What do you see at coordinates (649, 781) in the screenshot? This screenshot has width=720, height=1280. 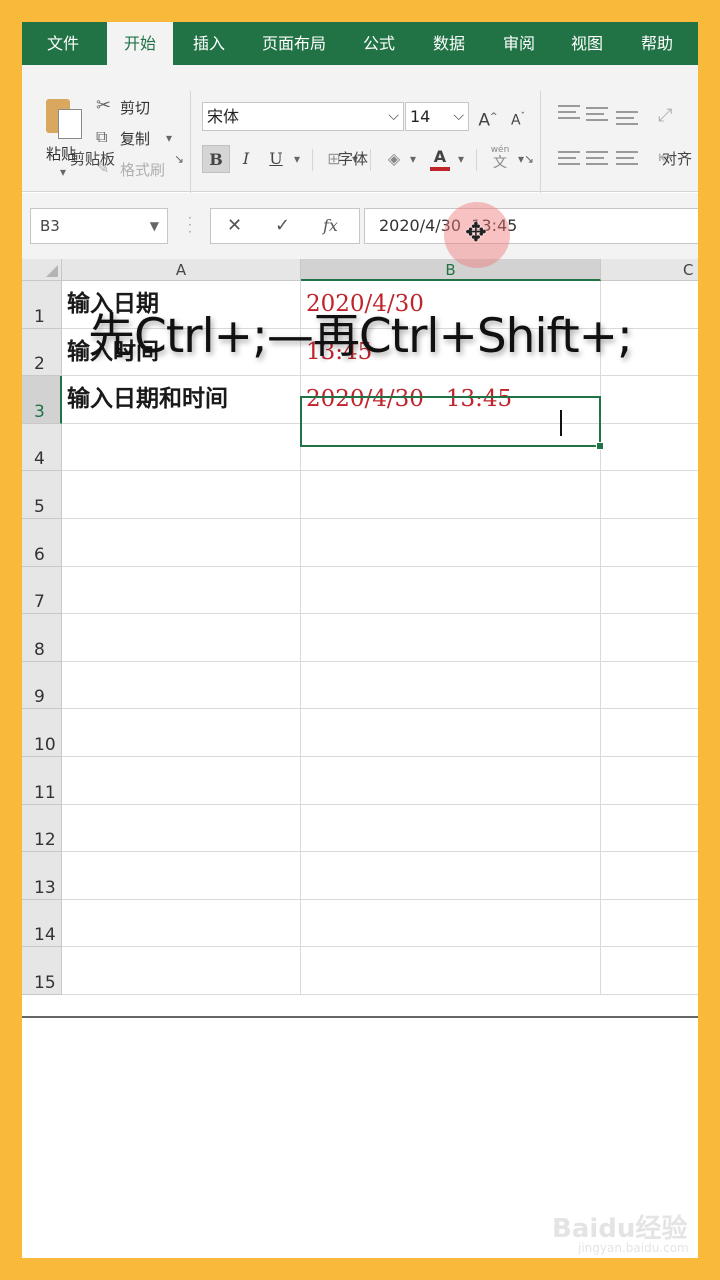 I see `cell-c11` at bounding box center [649, 781].